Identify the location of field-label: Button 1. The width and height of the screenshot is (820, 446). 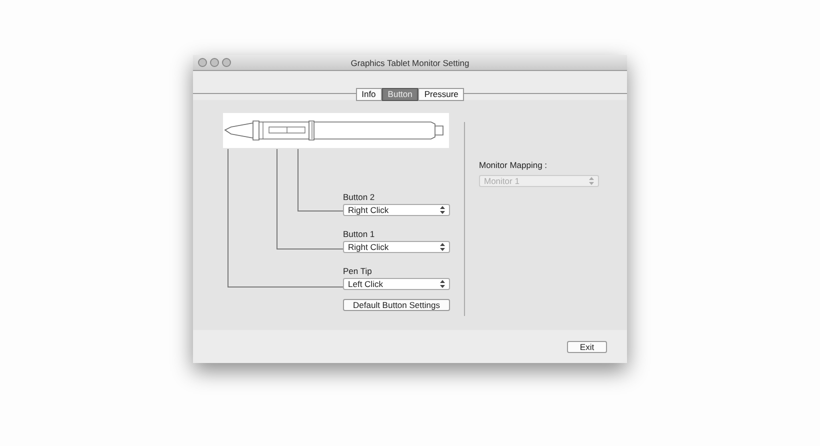
(359, 234).